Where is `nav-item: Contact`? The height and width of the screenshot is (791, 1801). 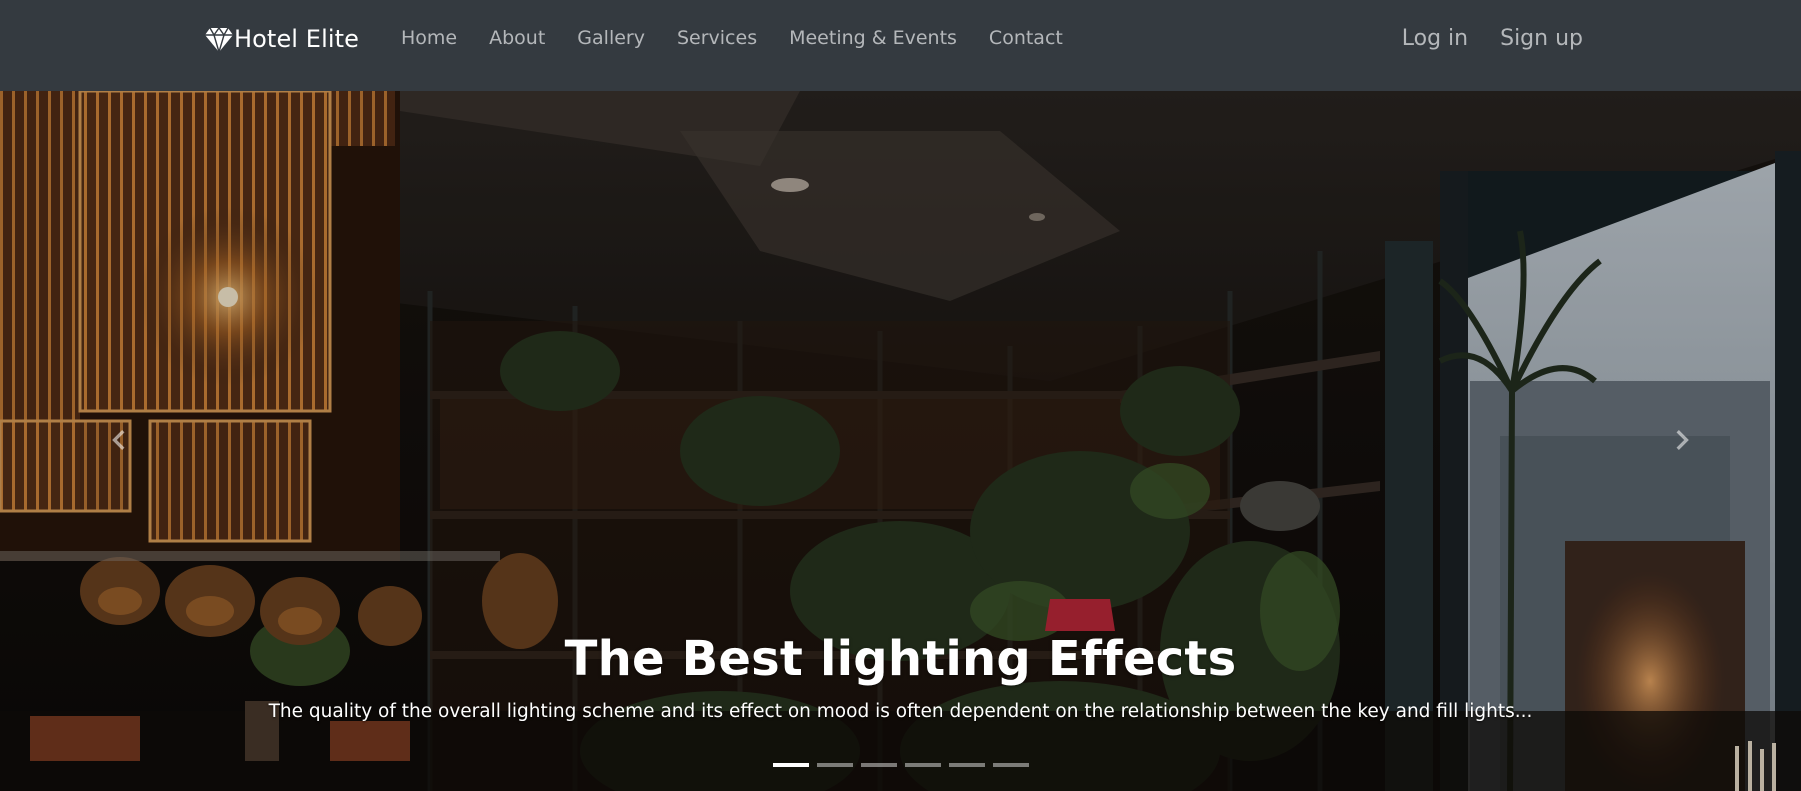 nav-item: Contact is located at coordinates (1026, 38).